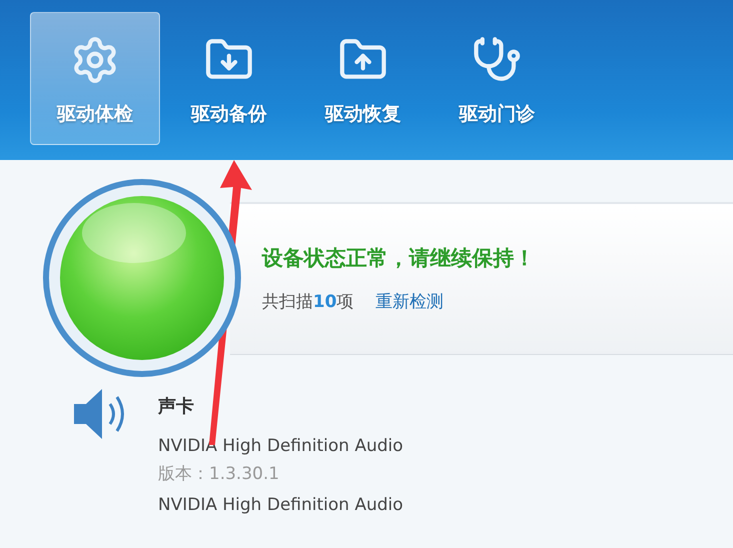  I want to click on status-title: 设备状态正常，请继续保持！, so click(399, 258).